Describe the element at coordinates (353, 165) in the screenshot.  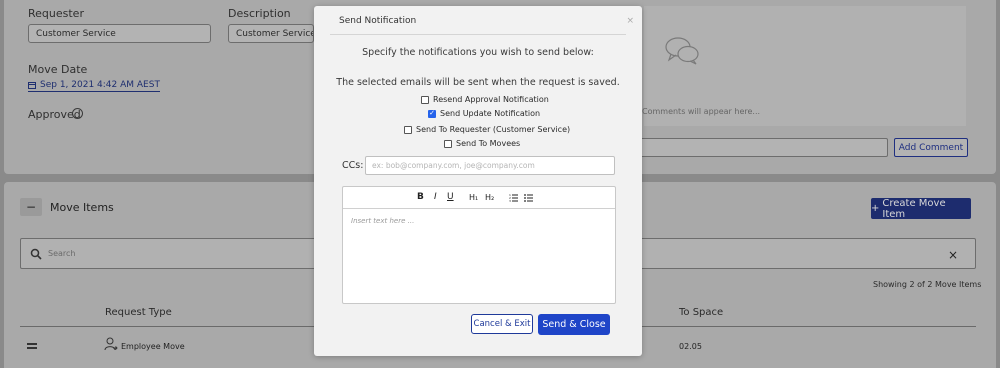
I see `ccs-label: CCs:` at that location.